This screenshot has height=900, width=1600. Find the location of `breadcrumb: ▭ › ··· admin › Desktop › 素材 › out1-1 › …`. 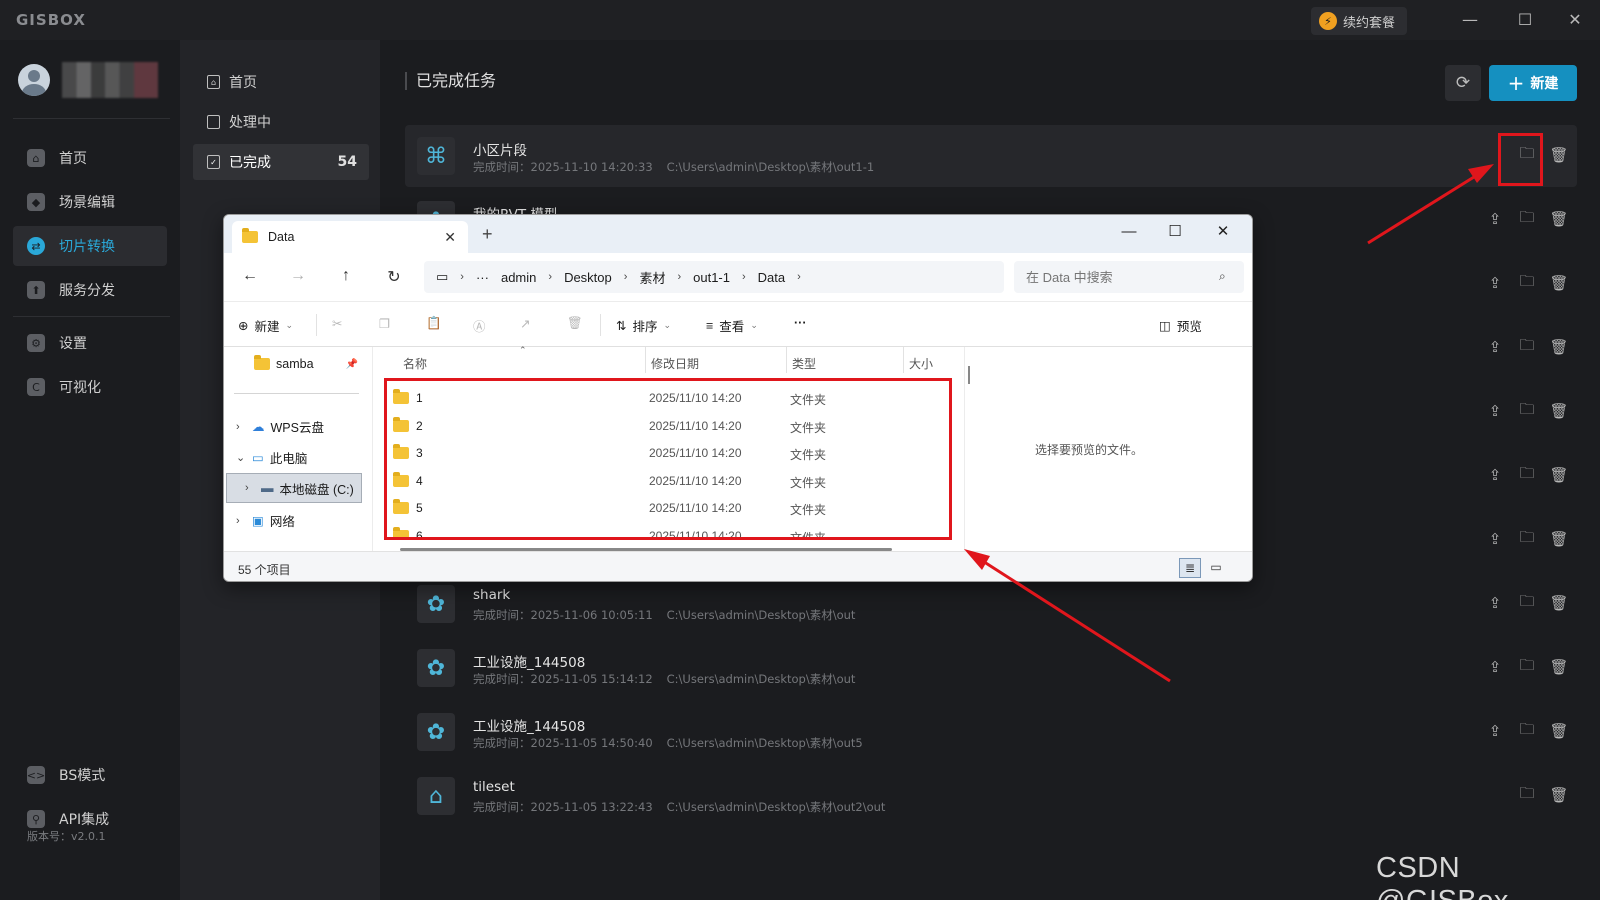

breadcrumb: ▭ › ··· admin › Desktop › 素材 › out1-1 › … is located at coordinates (714, 277).